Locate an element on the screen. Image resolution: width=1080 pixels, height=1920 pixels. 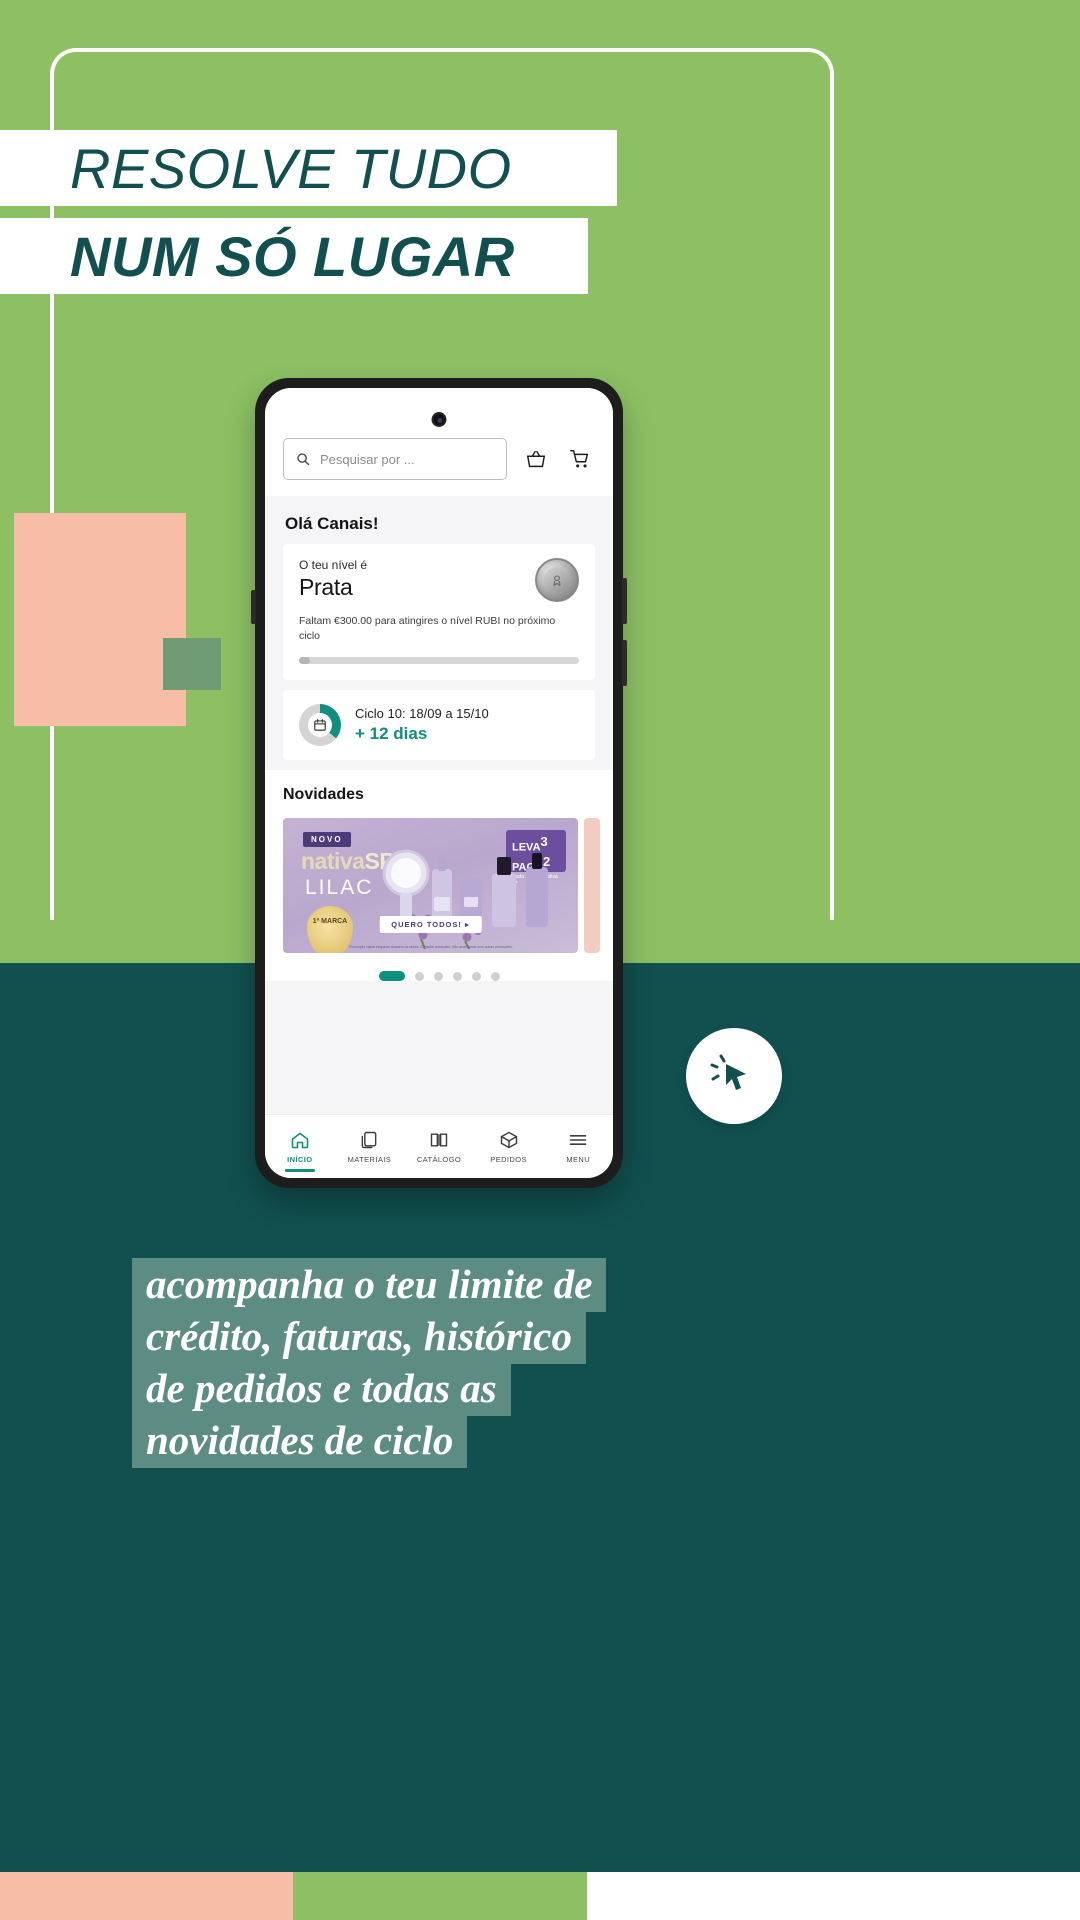
bottom-navigation: INÍCIO MATERIAIS CATÁLOGO PEDIDOS MENU is located at coordinates (439, 1146).